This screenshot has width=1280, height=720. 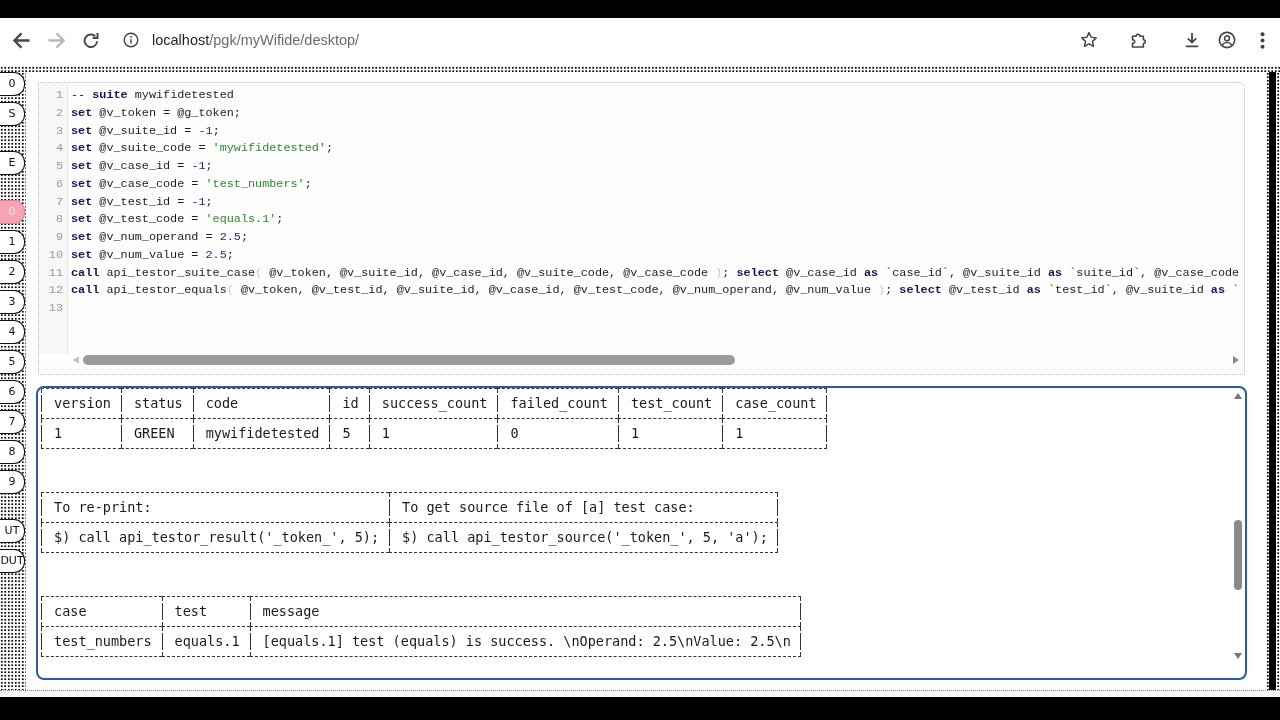 I want to click on side-tab: E, so click(x=12, y=163).